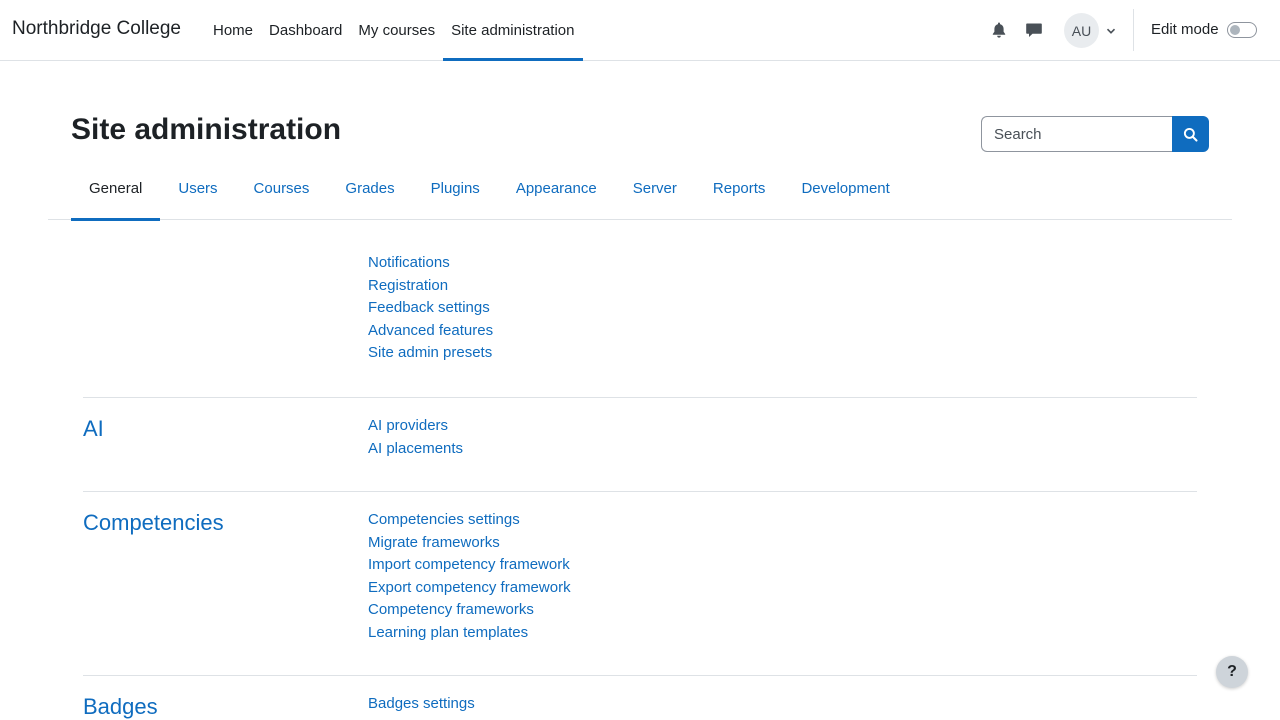 This screenshot has height=720, width=1280. What do you see at coordinates (305, 30) in the screenshot?
I see `nav-dashboard: Dashboard` at bounding box center [305, 30].